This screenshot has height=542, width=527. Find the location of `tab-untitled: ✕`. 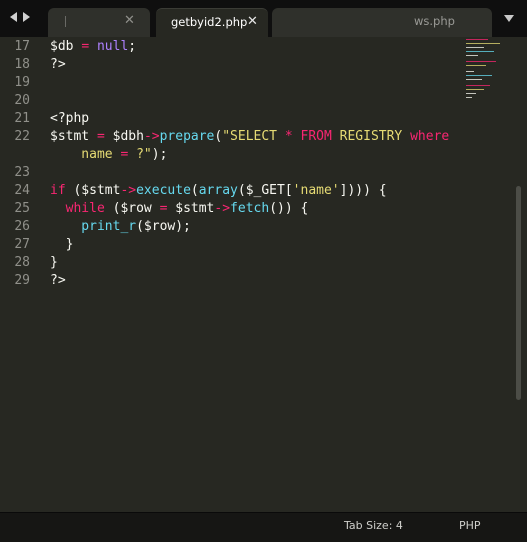

tab-untitled: ✕ is located at coordinates (99, 22).